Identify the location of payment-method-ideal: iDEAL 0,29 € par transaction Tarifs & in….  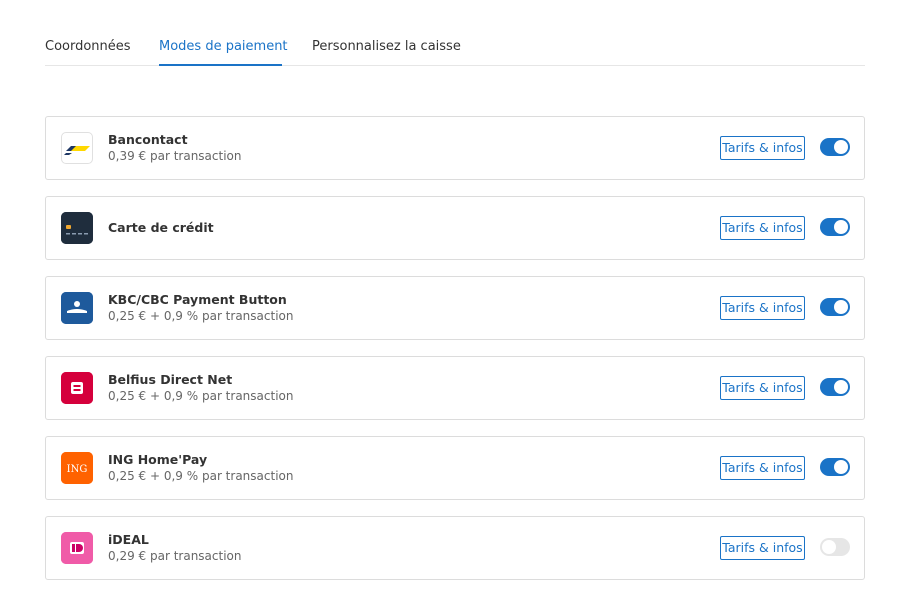
(455, 548).